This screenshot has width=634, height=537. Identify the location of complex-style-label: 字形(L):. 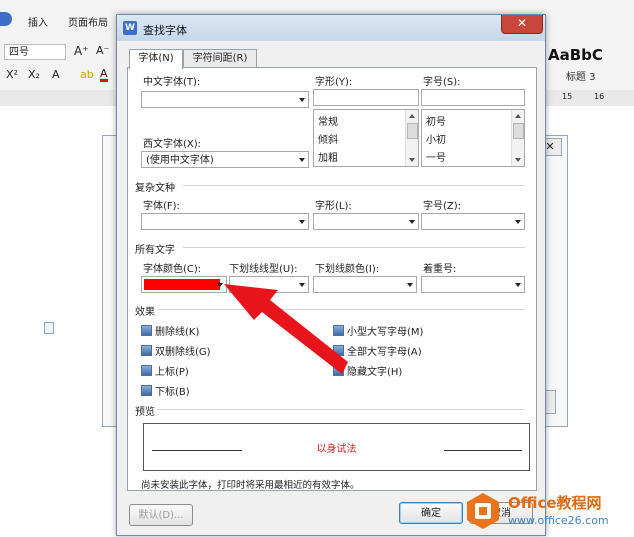
(333, 206).